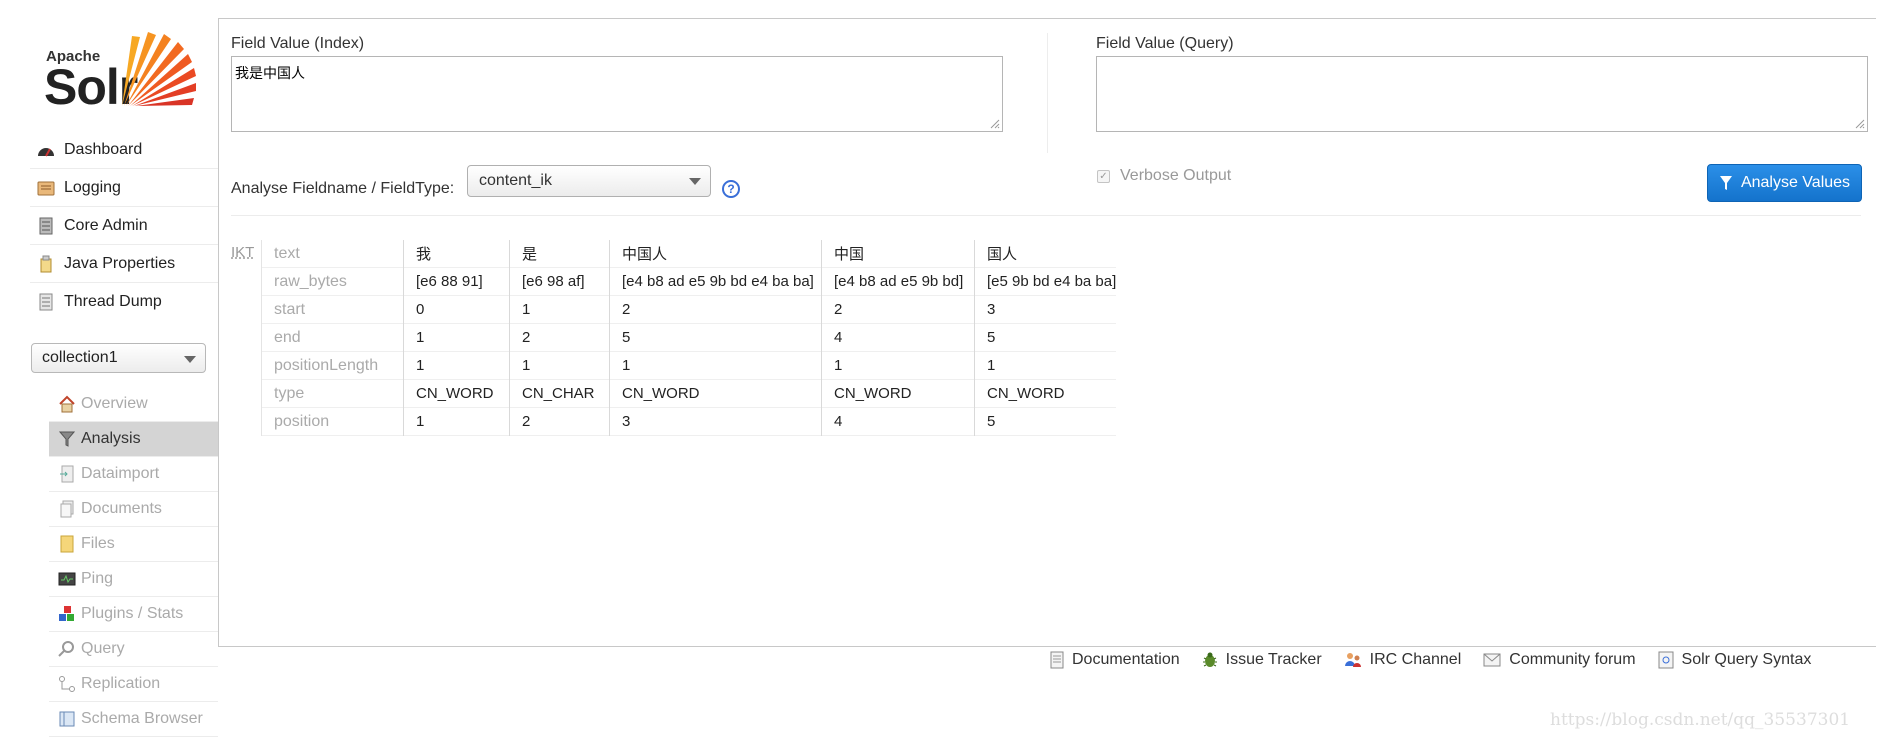  Describe the element at coordinates (242, 252) in the screenshot. I see `analysis-stage-label: IKT` at that location.